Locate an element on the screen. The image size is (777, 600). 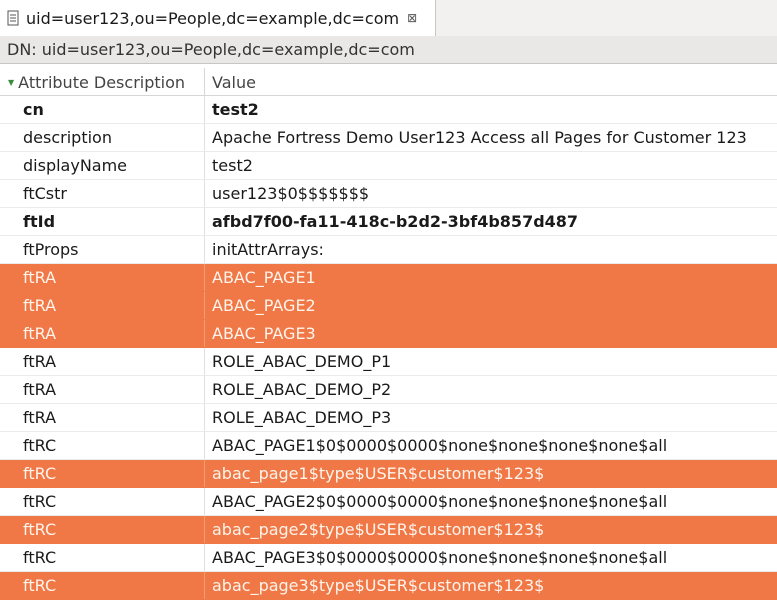
attribute-value-cell: ROLE_ABAC_DEMO_P1 is located at coordinates (491, 361).